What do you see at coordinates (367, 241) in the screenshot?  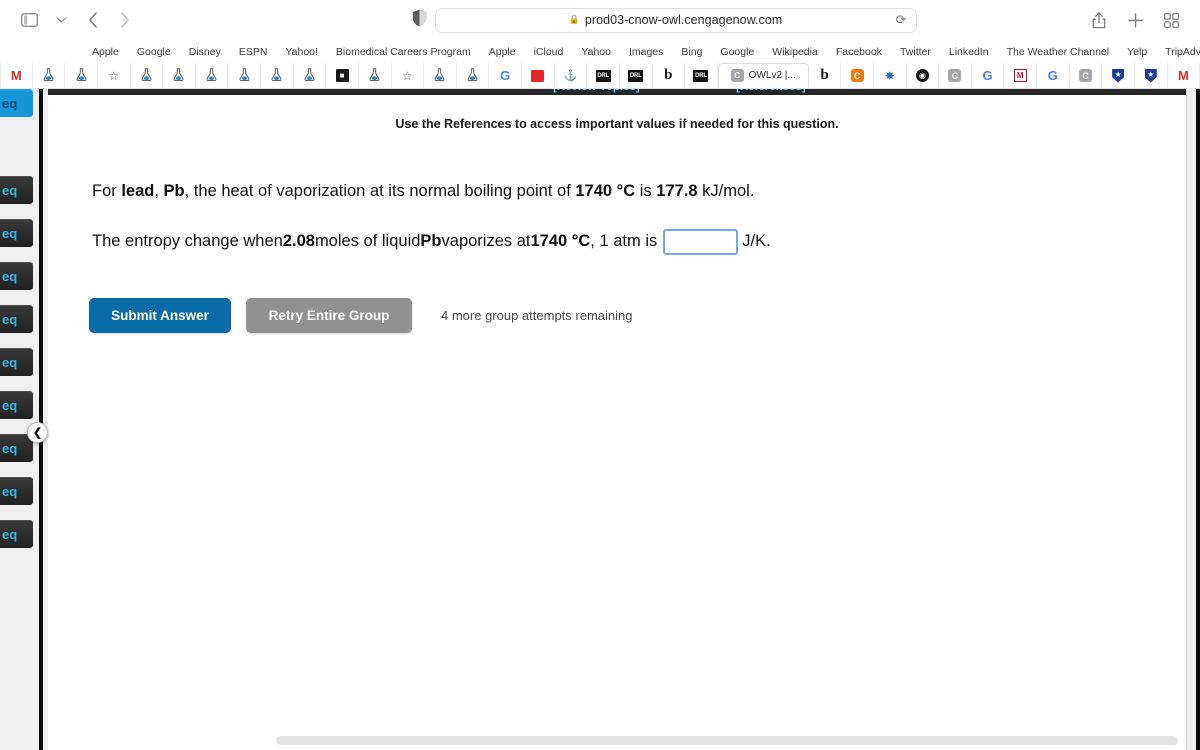 I see `q2-mid1: moles of liquid` at bounding box center [367, 241].